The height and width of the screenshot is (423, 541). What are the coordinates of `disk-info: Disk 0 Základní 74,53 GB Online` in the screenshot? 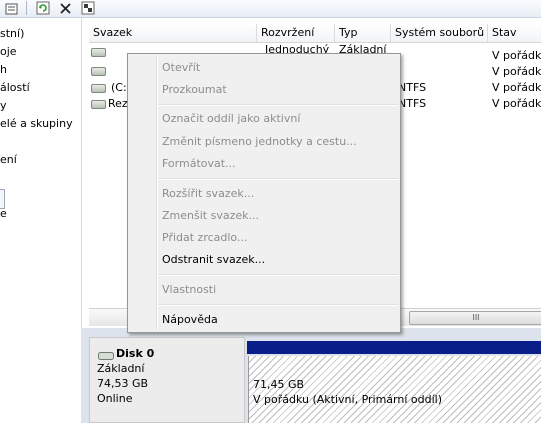 It's located at (167, 380).